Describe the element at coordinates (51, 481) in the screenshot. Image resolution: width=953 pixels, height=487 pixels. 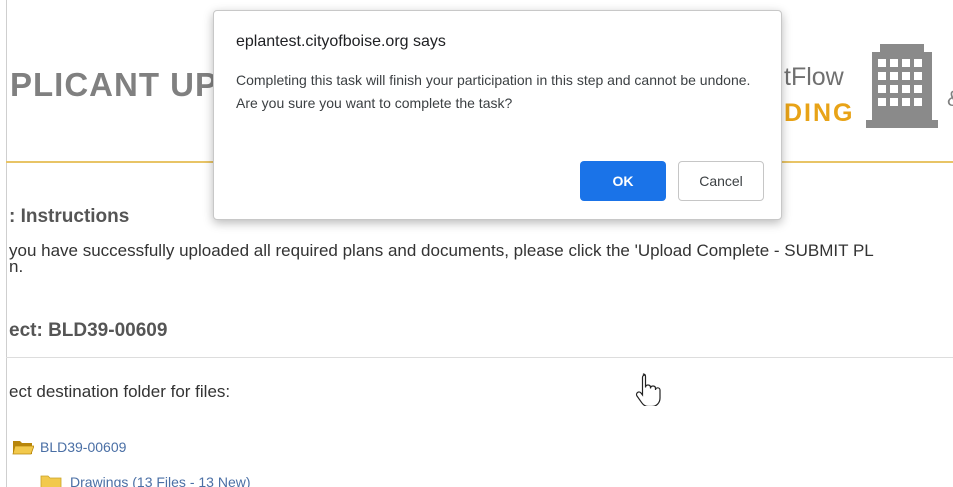
I see `folder-icon` at that location.